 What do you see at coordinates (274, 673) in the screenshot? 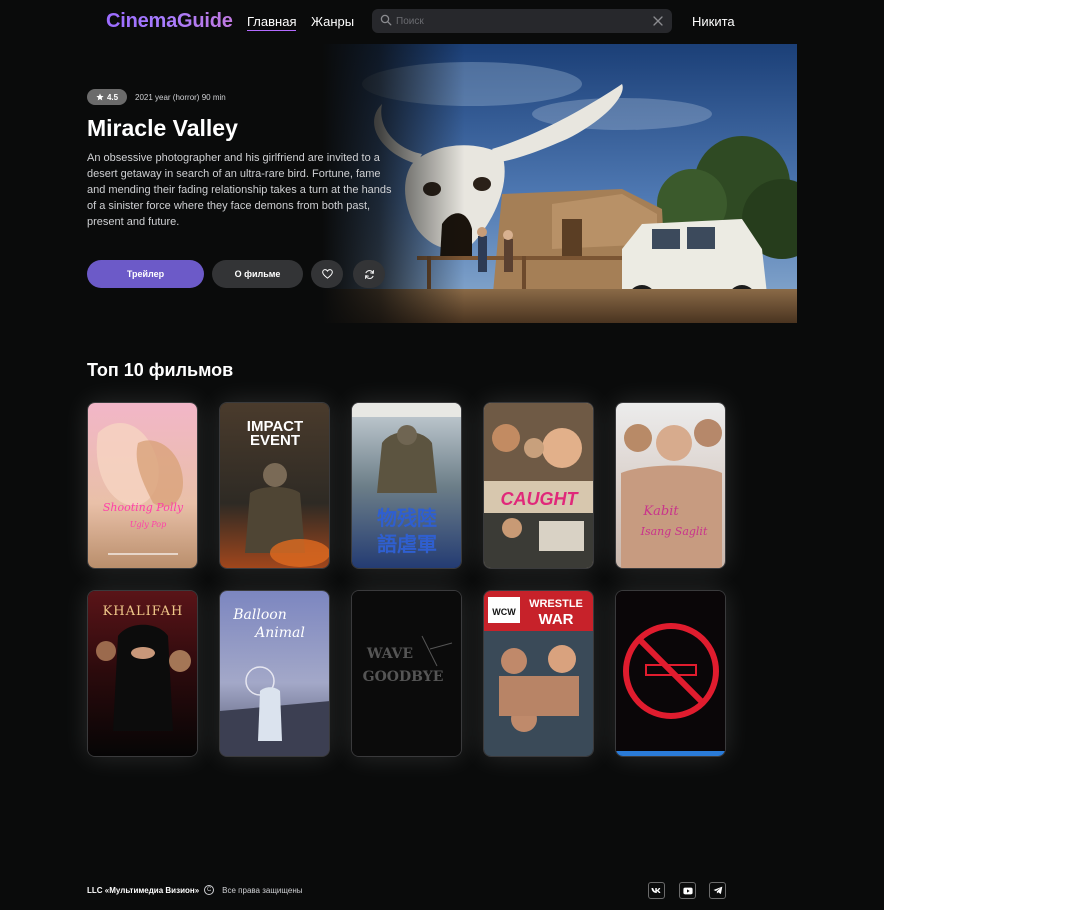
I see `movie-poster-7: Balloon Animal` at bounding box center [274, 673].